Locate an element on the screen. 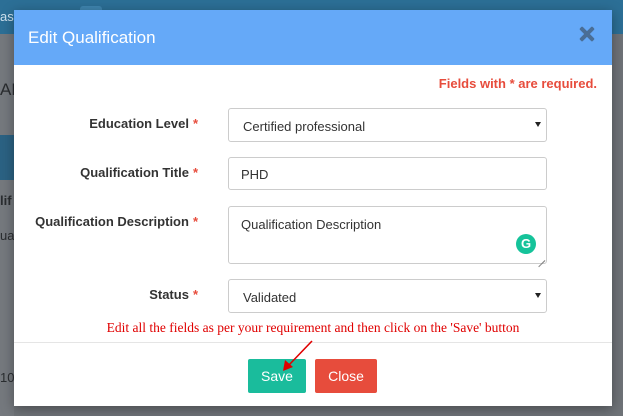 The width and height of the screenshot is (623, 416). save-button: Save is located at coordinates (277, 376).